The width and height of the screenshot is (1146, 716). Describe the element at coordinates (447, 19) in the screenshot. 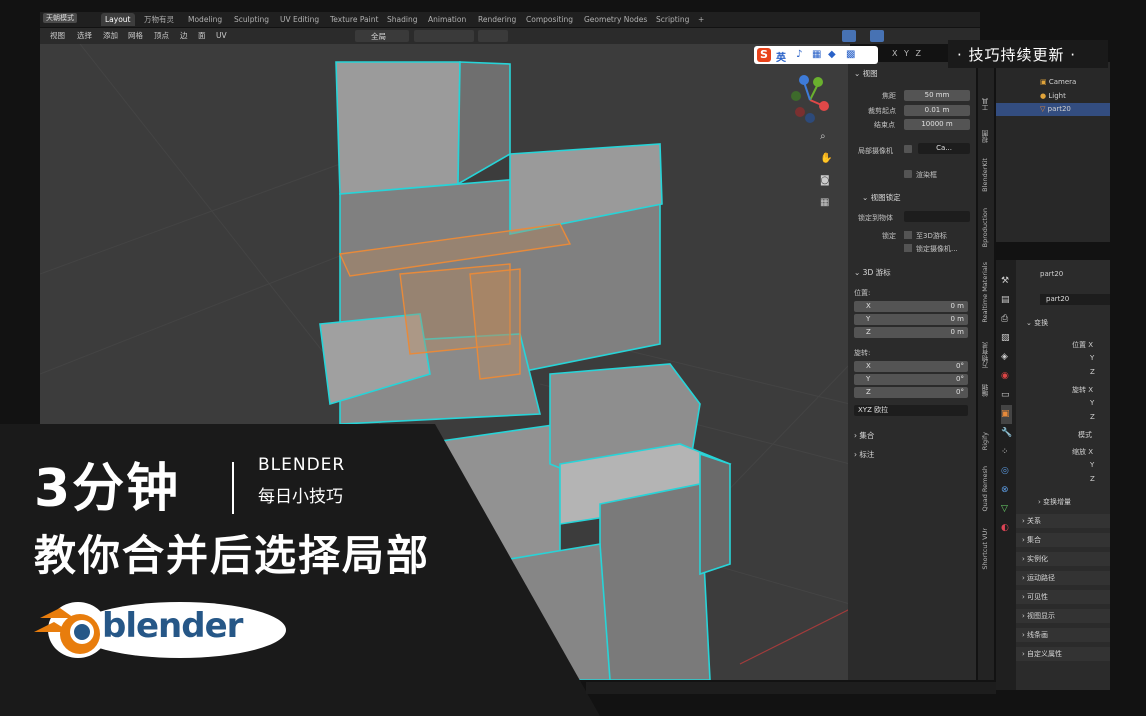

I see `tab-animation: Animation` at that location.